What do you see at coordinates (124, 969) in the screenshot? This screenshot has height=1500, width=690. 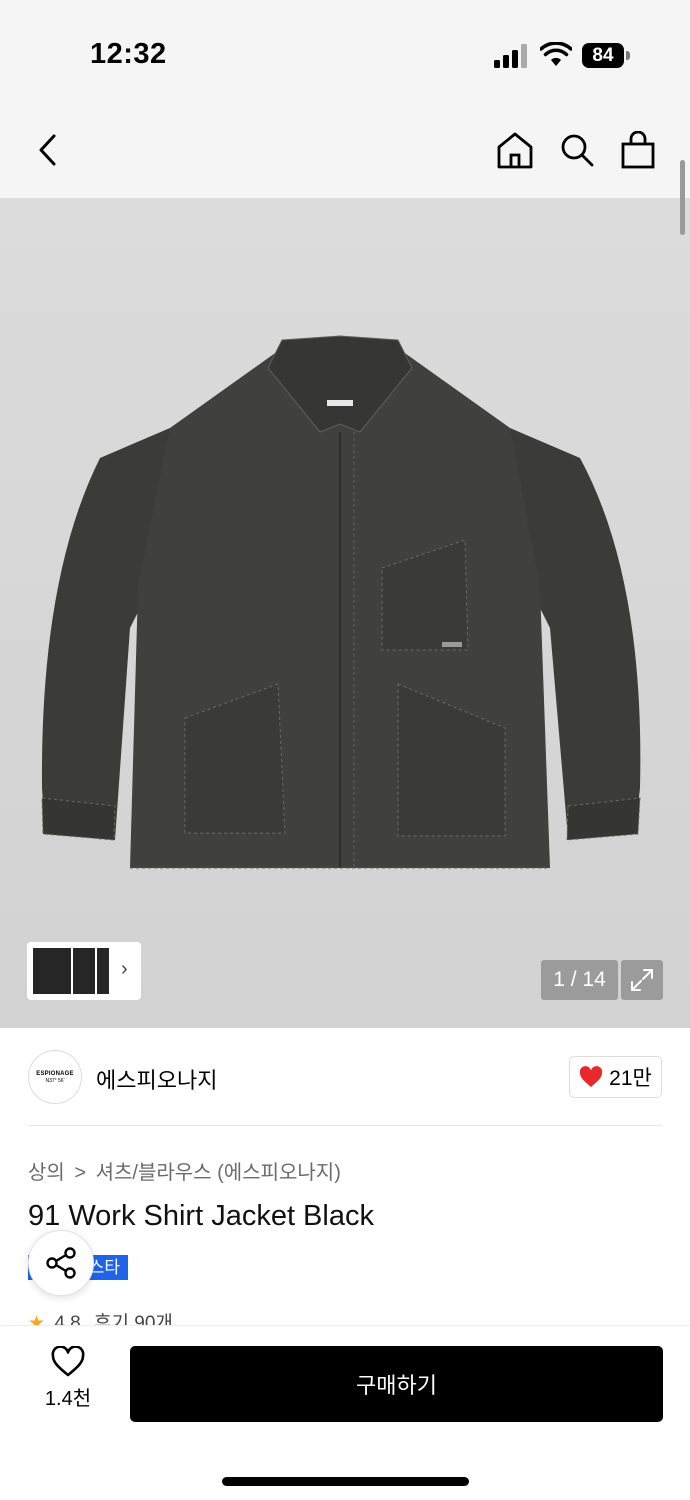 I see `chevron-right-icon: ›` at bounding box center [124, 969].